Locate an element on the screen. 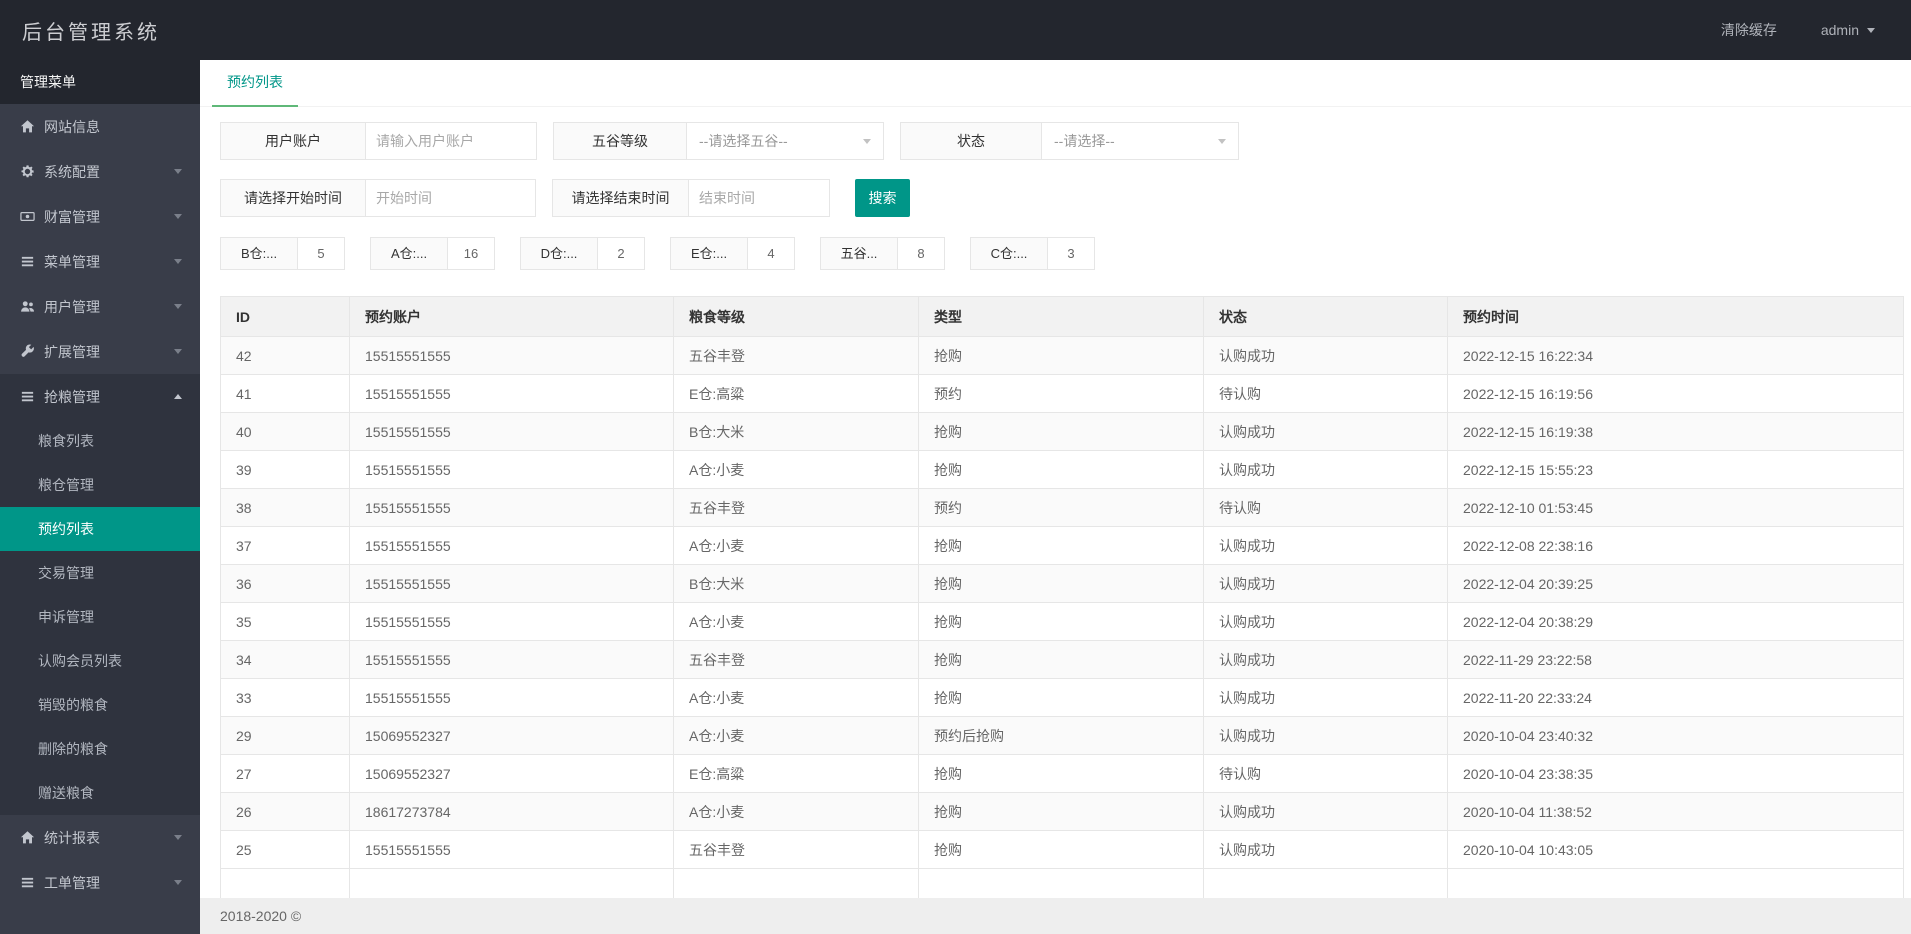  select-placeholder: --请选择五谷-- is located at coordinates (743, 141).